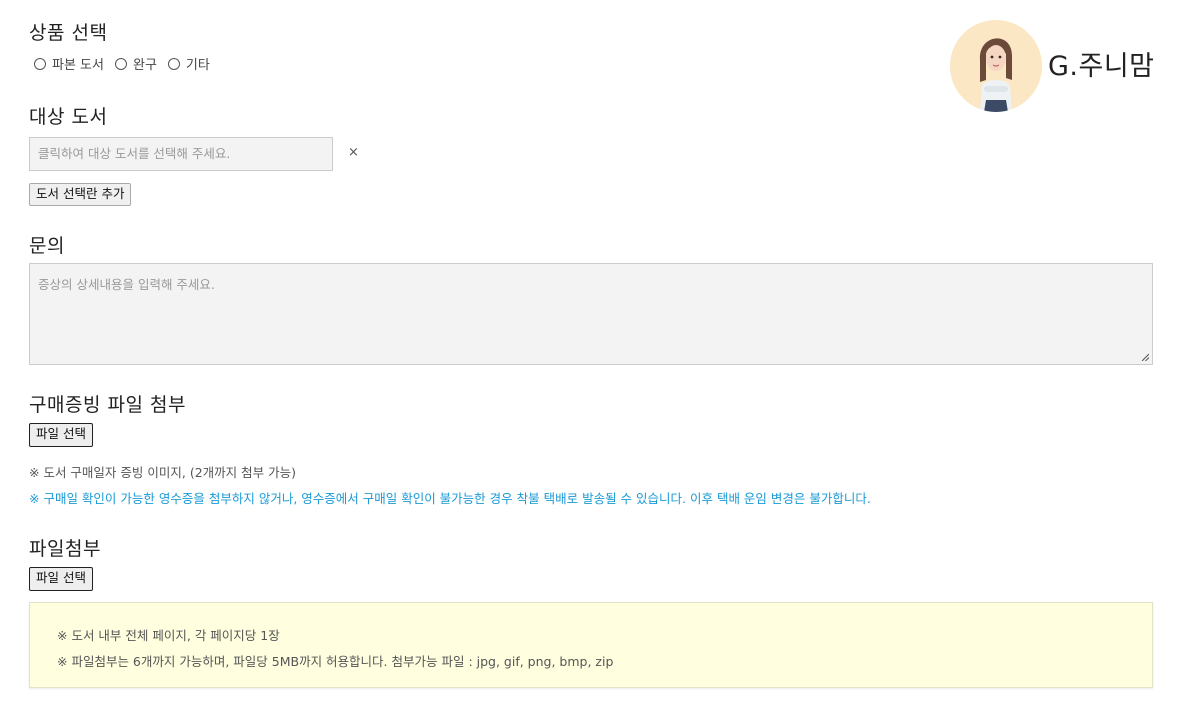  Describe the element at coordinates (80, 194) in the screenshot. I see `add-book-field-button: 도서 선택란 추가` at that location.